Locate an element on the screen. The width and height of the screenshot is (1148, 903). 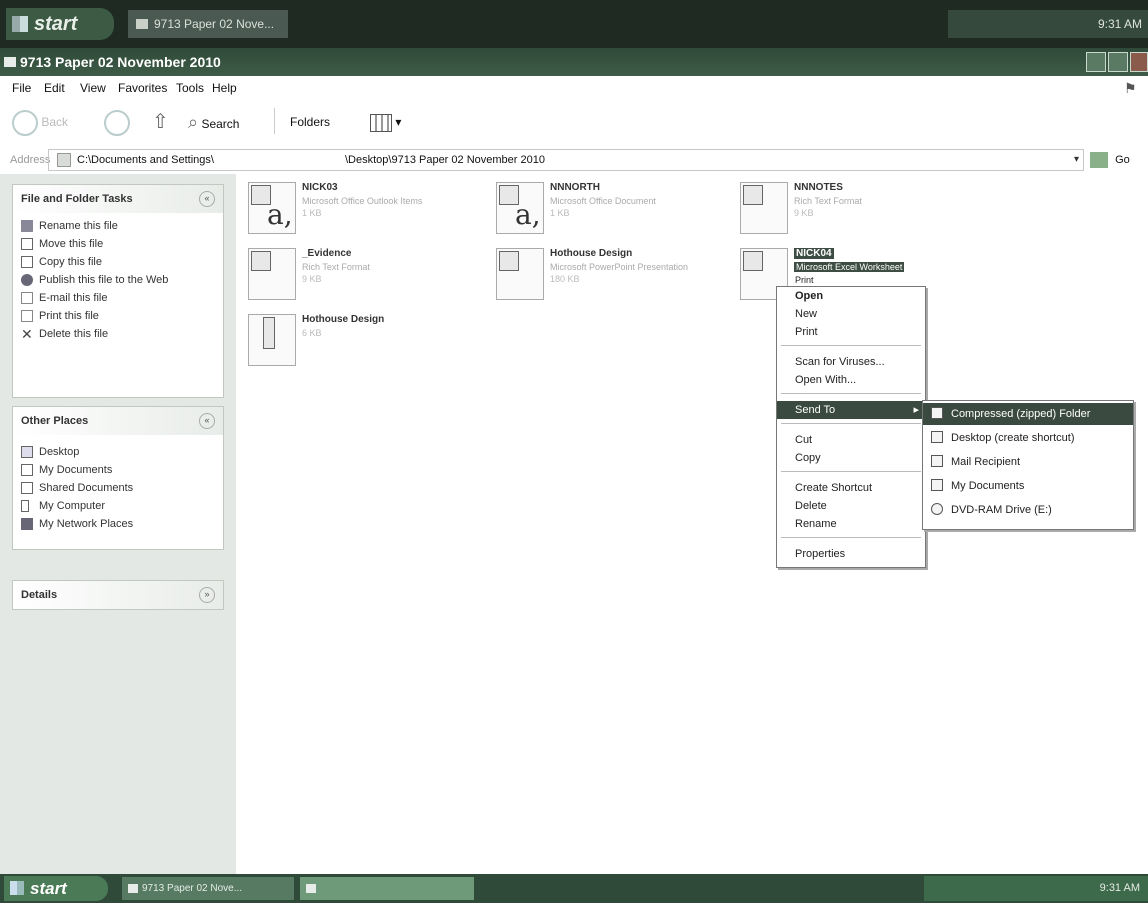
details-header: Details » is located at coordinates (118, 595).